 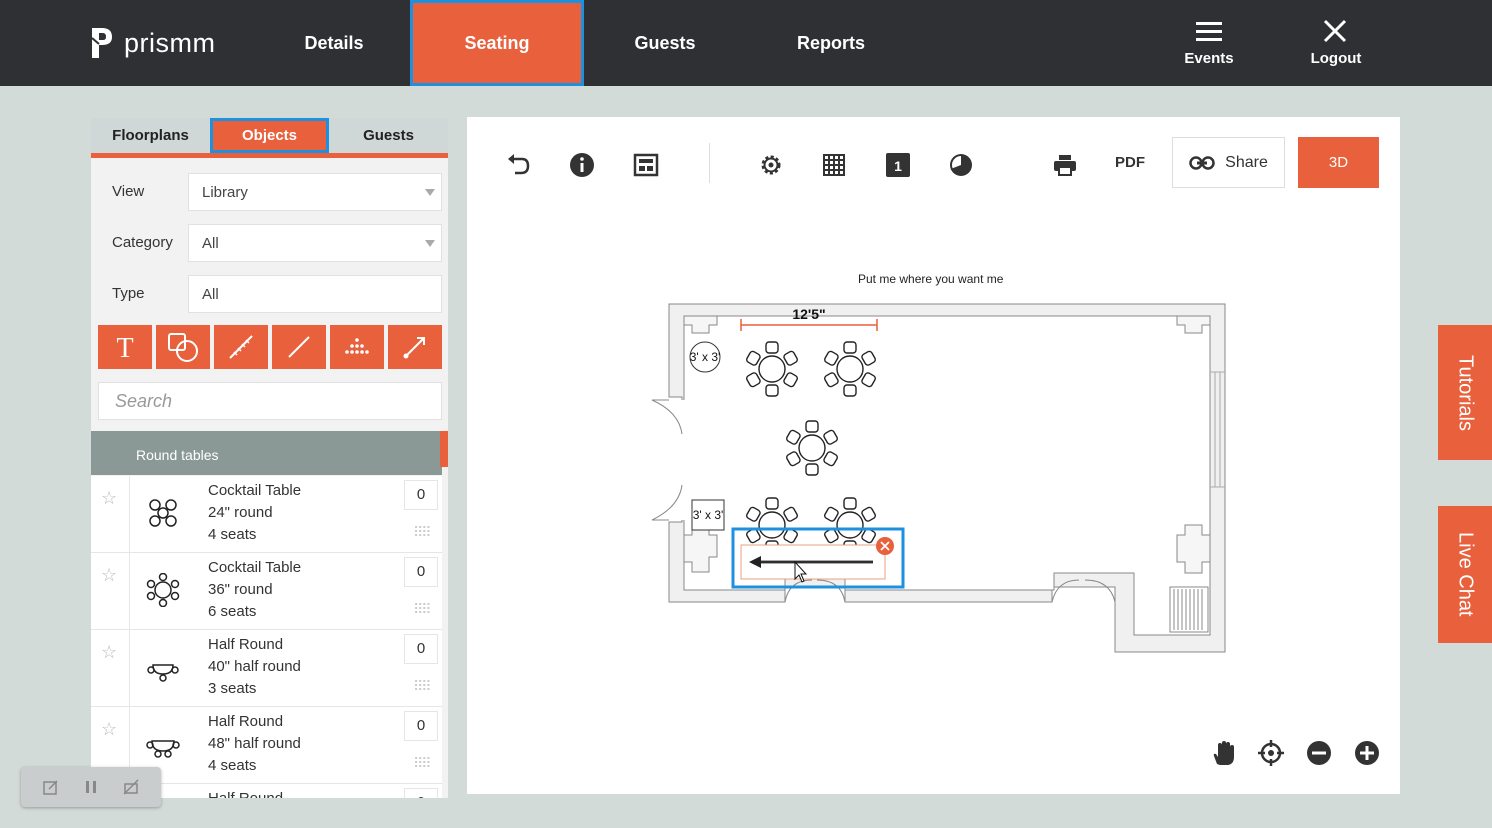 I want to click on tab-floorplans: Floorplans, so click(x=150, y=135).